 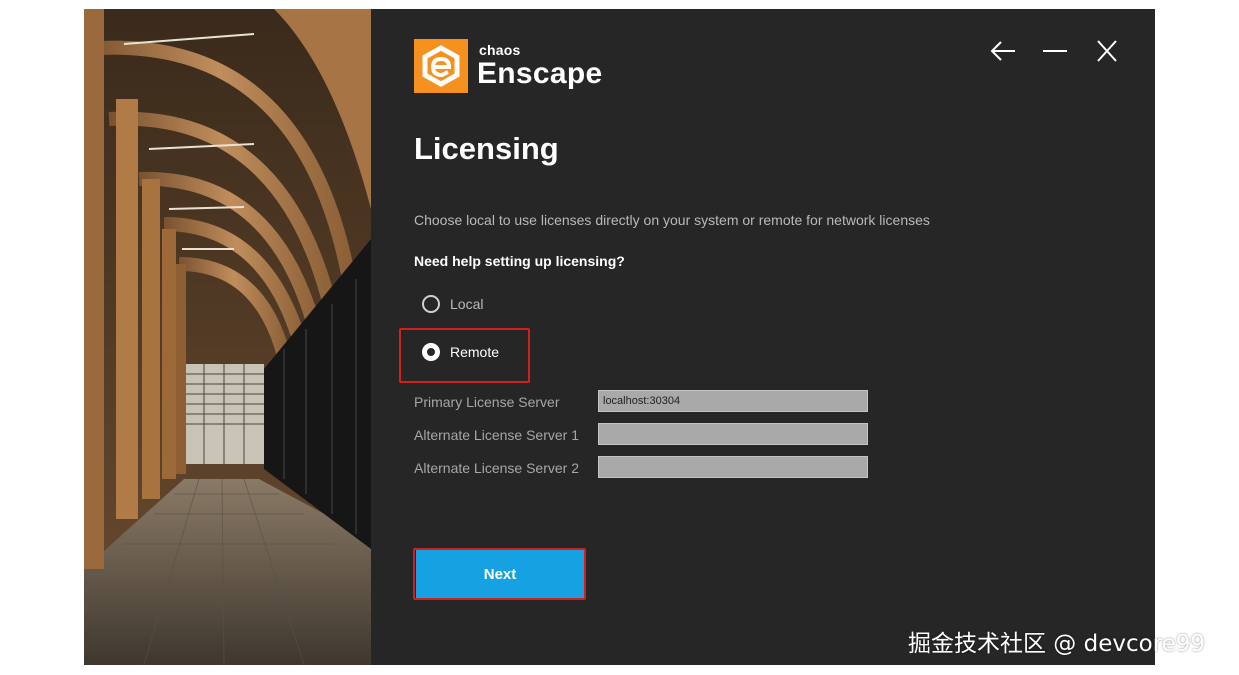 I want to click on minimize-button, so click(x=1055, y=51).